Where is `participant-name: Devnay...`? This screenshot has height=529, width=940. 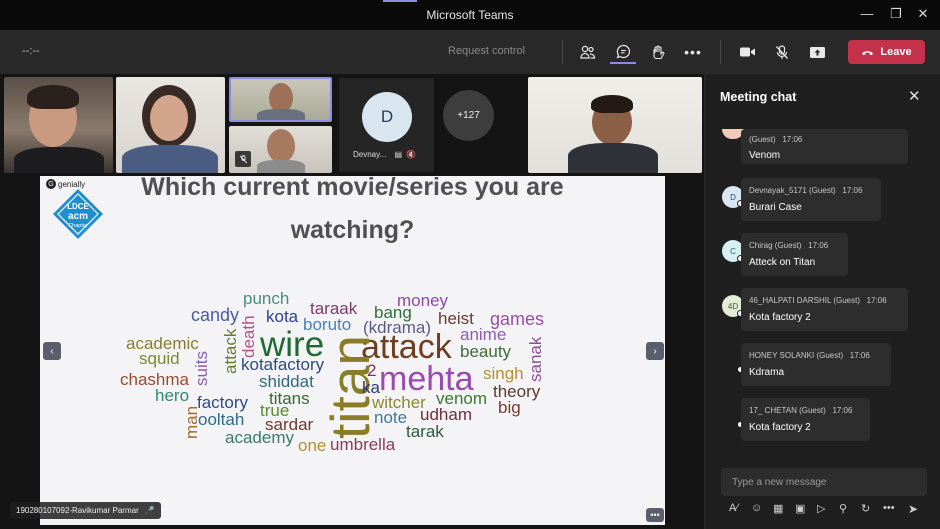
participant-name: Devnay... is located at coordinates (370, 154).